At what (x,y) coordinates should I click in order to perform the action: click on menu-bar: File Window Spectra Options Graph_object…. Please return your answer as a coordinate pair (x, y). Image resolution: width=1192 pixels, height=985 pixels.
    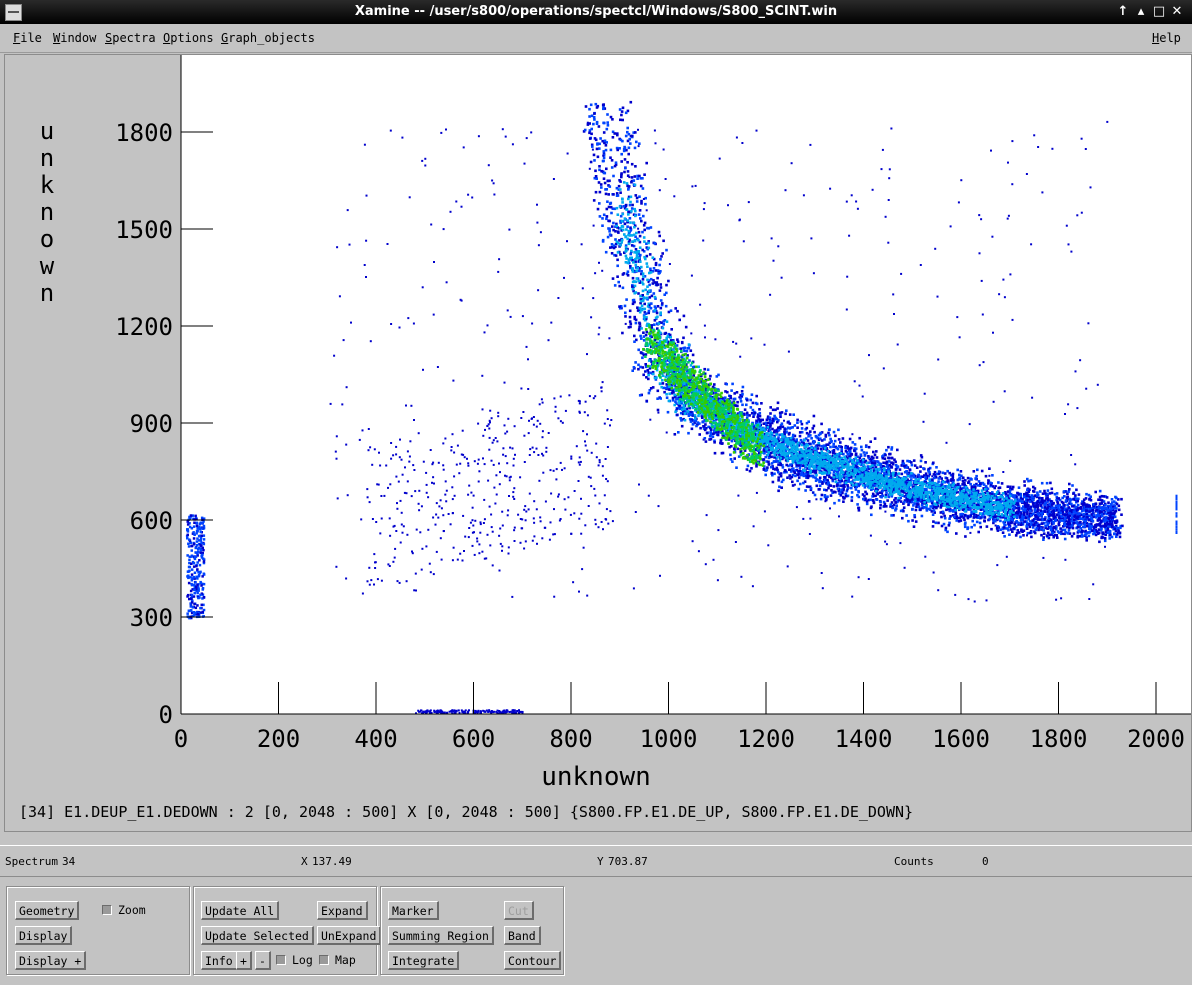
    Looking at the image, I should click on (596, 38).